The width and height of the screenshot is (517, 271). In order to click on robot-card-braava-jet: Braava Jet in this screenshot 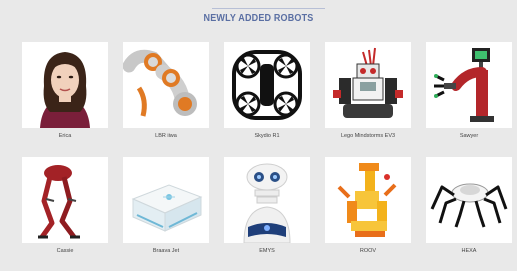, I will do `click(166, 206)`.